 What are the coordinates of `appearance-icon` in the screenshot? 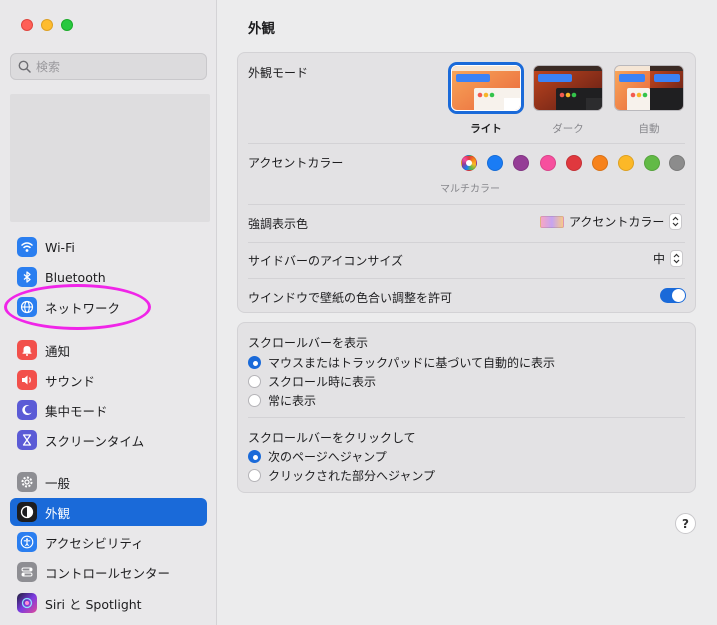 It's located at (27, 512).